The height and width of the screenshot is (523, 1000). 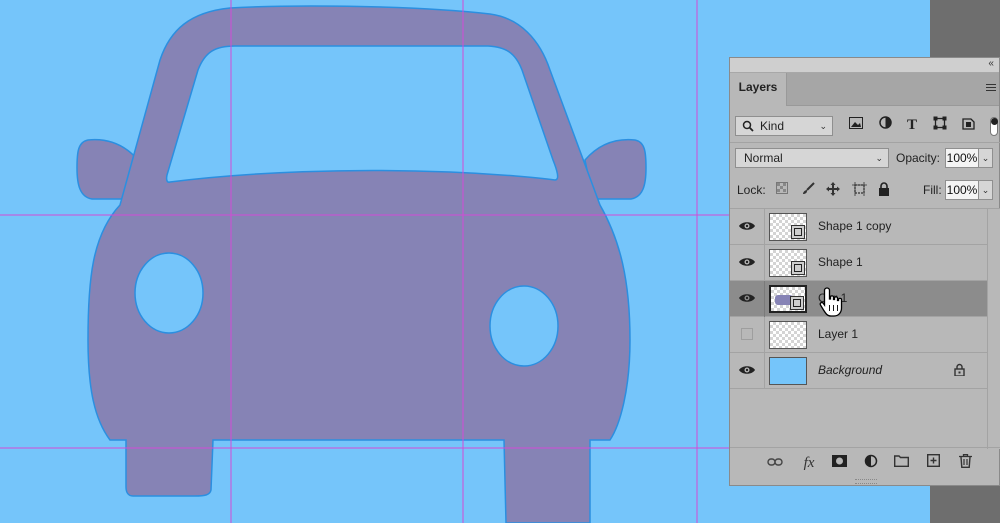 I want to click on tab-layers: Layers, so click(x=758, y=89).